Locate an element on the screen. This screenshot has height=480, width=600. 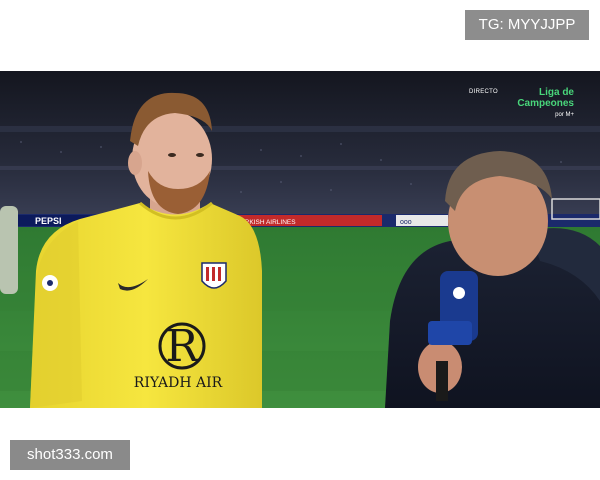
bystander-left is located at coordinates (9, 250).